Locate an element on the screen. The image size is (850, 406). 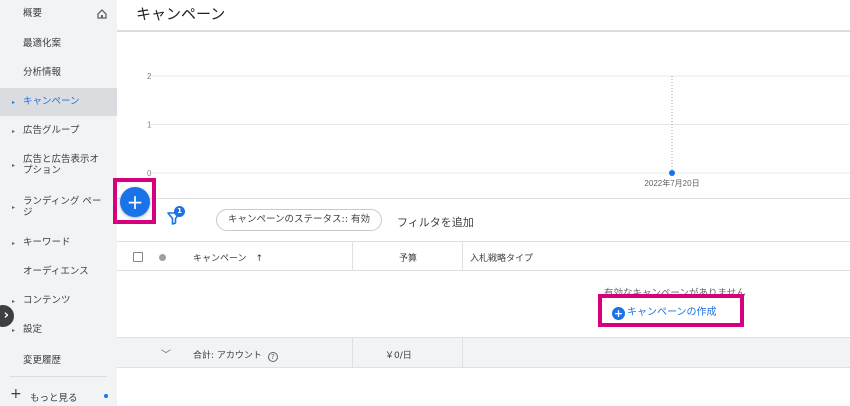
table-header: キャンペーン ↑ 予算 入札戦略タイプ is located at coordinates (483, 256).